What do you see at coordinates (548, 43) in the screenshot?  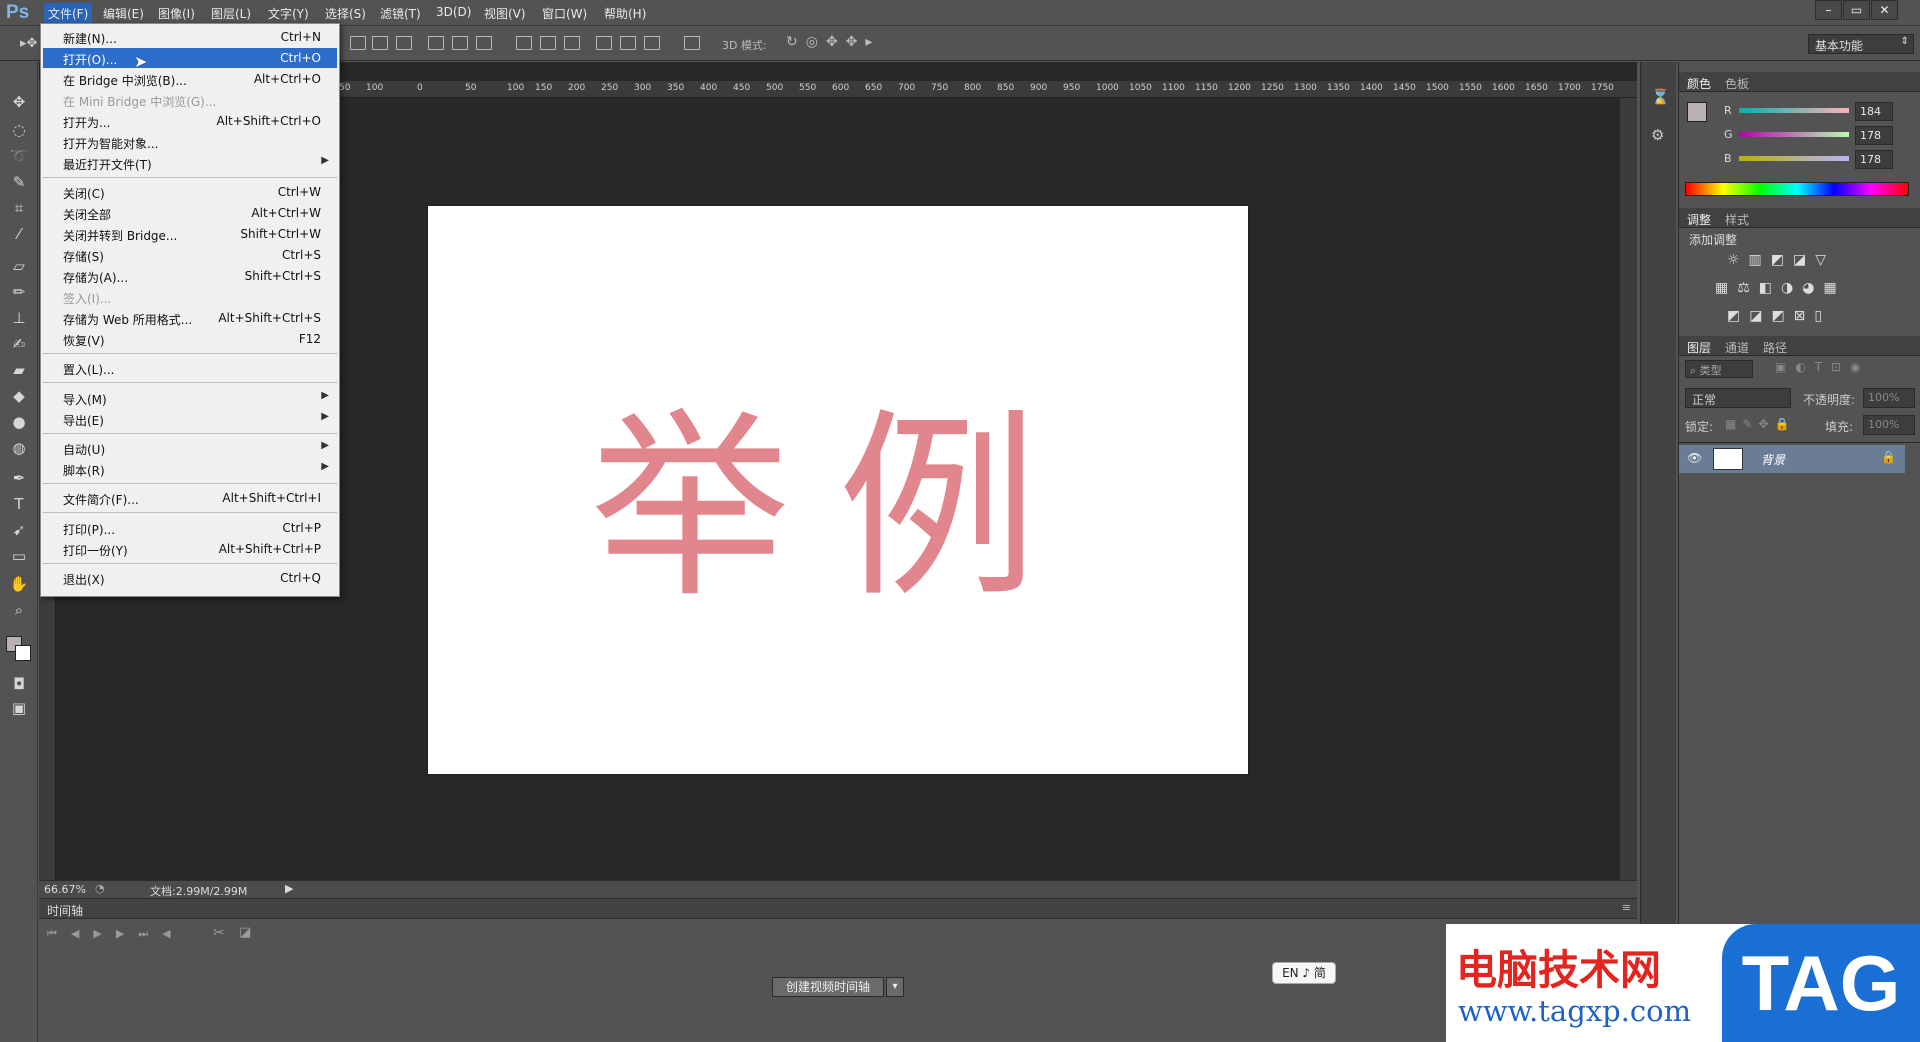 I see `distribute-vcenter-icon` at bounding box center [548, 43].